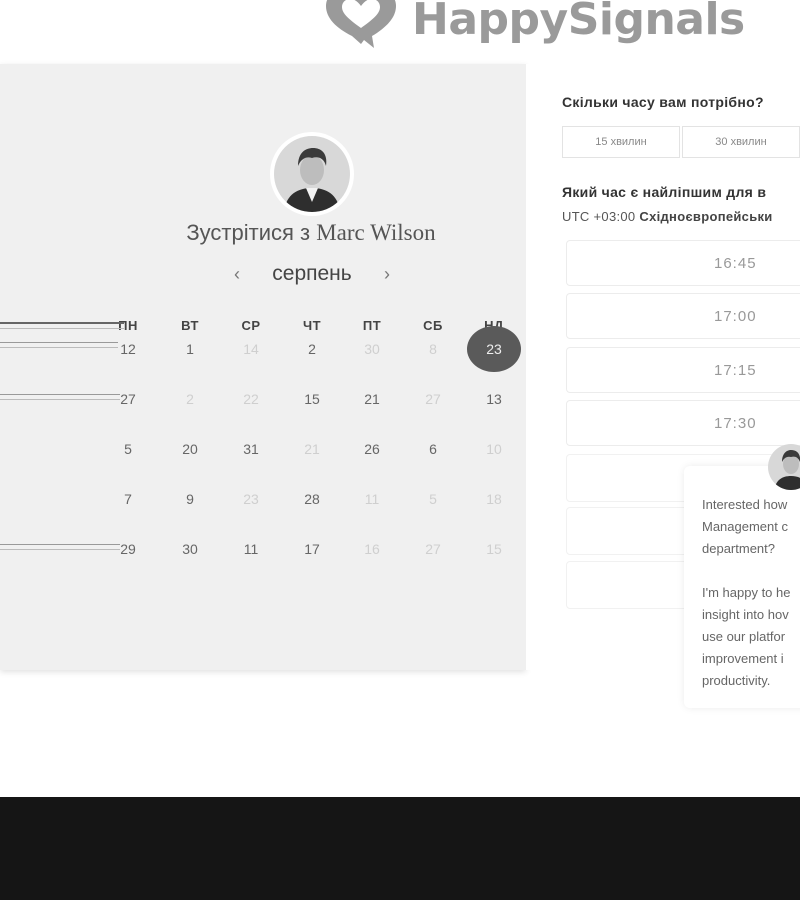 This screenshot has width=800, height=900. What do you see at coordinates (433, 325) in the screenshot?
I see `weekday-label: СБ` at bounding box center [433, 325].